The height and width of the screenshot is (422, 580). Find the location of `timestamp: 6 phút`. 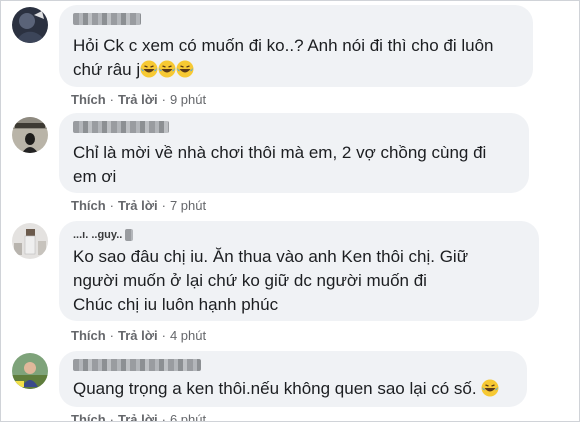

timestamp: 6 phút is located at coordinates (188, 416).